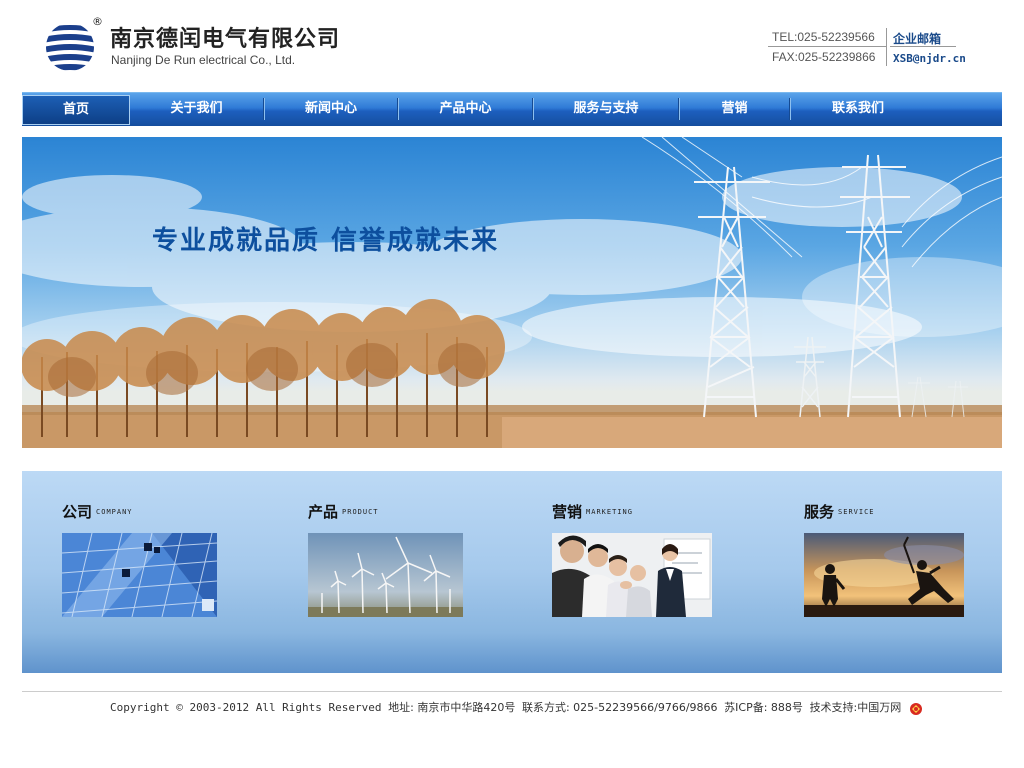 This screenshot has width=1024, height=768. Describe the element at coordinates (512, 691) in the screenshot. I see `footer-divider` at that location.